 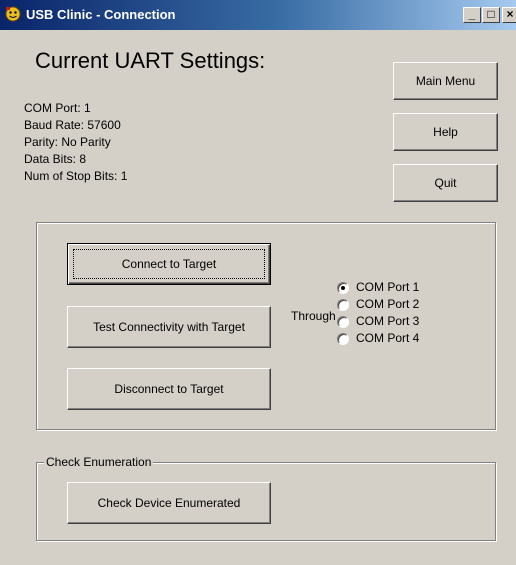 I want to click on minimize-button: _, so click(x=472, y=15).